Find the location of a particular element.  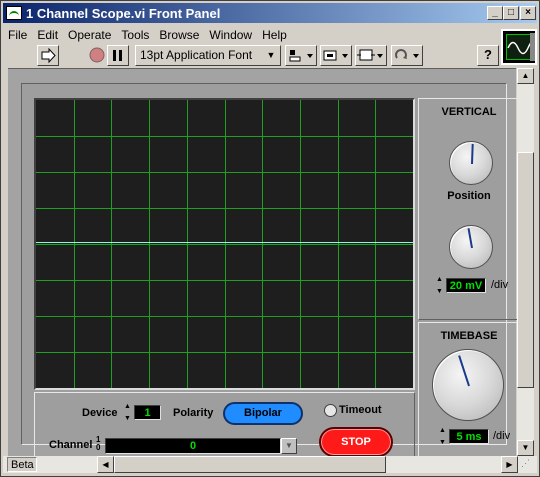

channel-input: 0 is located at coordinates (193, 446).